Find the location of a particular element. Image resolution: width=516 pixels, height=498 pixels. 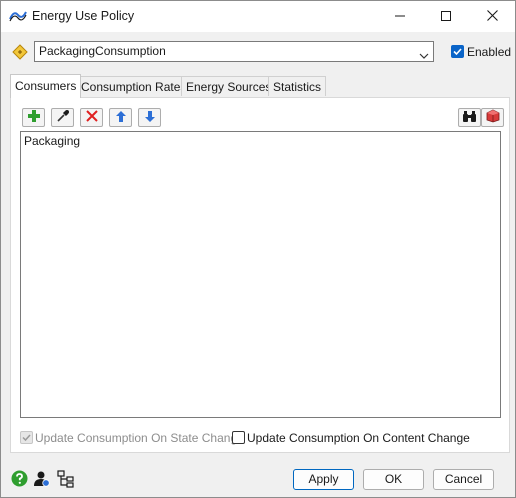

ok-button: OK is located at coordinates (393, 479).